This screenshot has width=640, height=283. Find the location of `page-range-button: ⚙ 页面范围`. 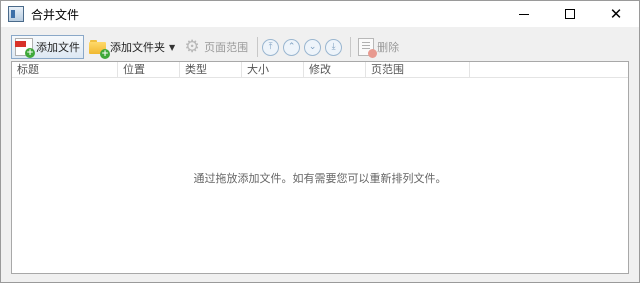

page-range-button: ⚙ 页面范围 is located at coordinates (215, 47).